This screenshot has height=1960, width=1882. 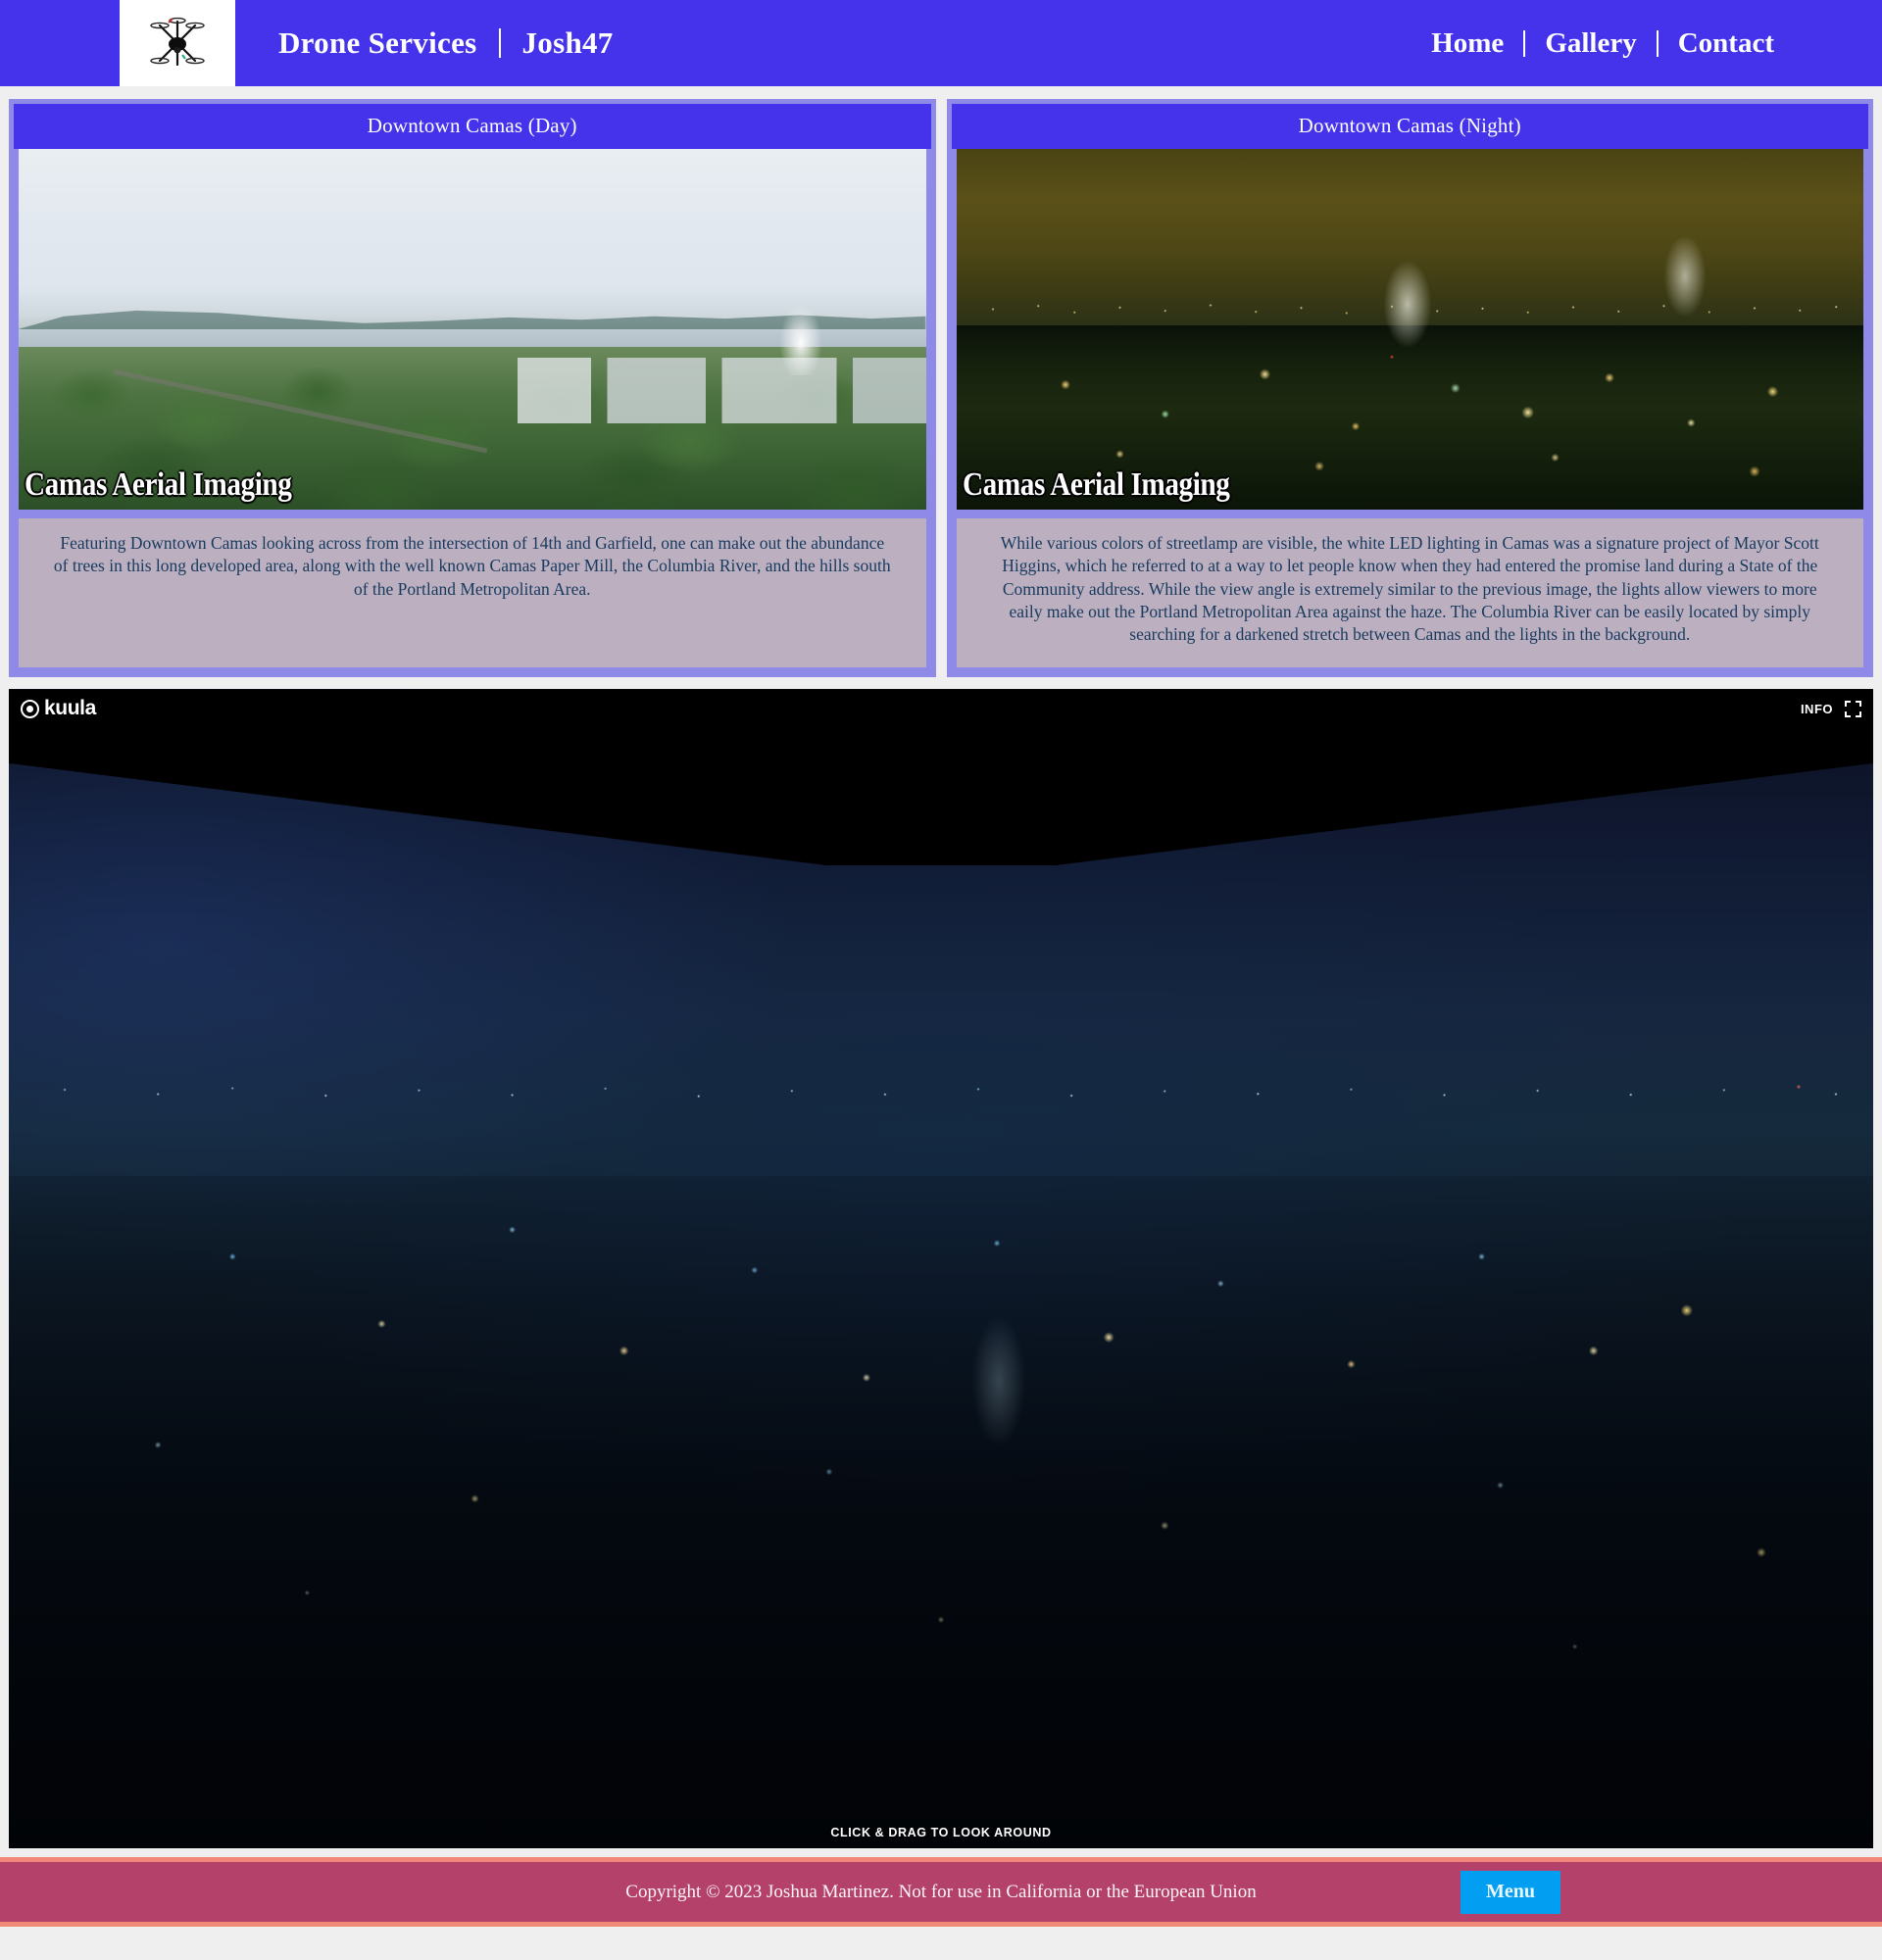 I want to click on night-mill-smoke-secondary, so click(x=1686, y=258).